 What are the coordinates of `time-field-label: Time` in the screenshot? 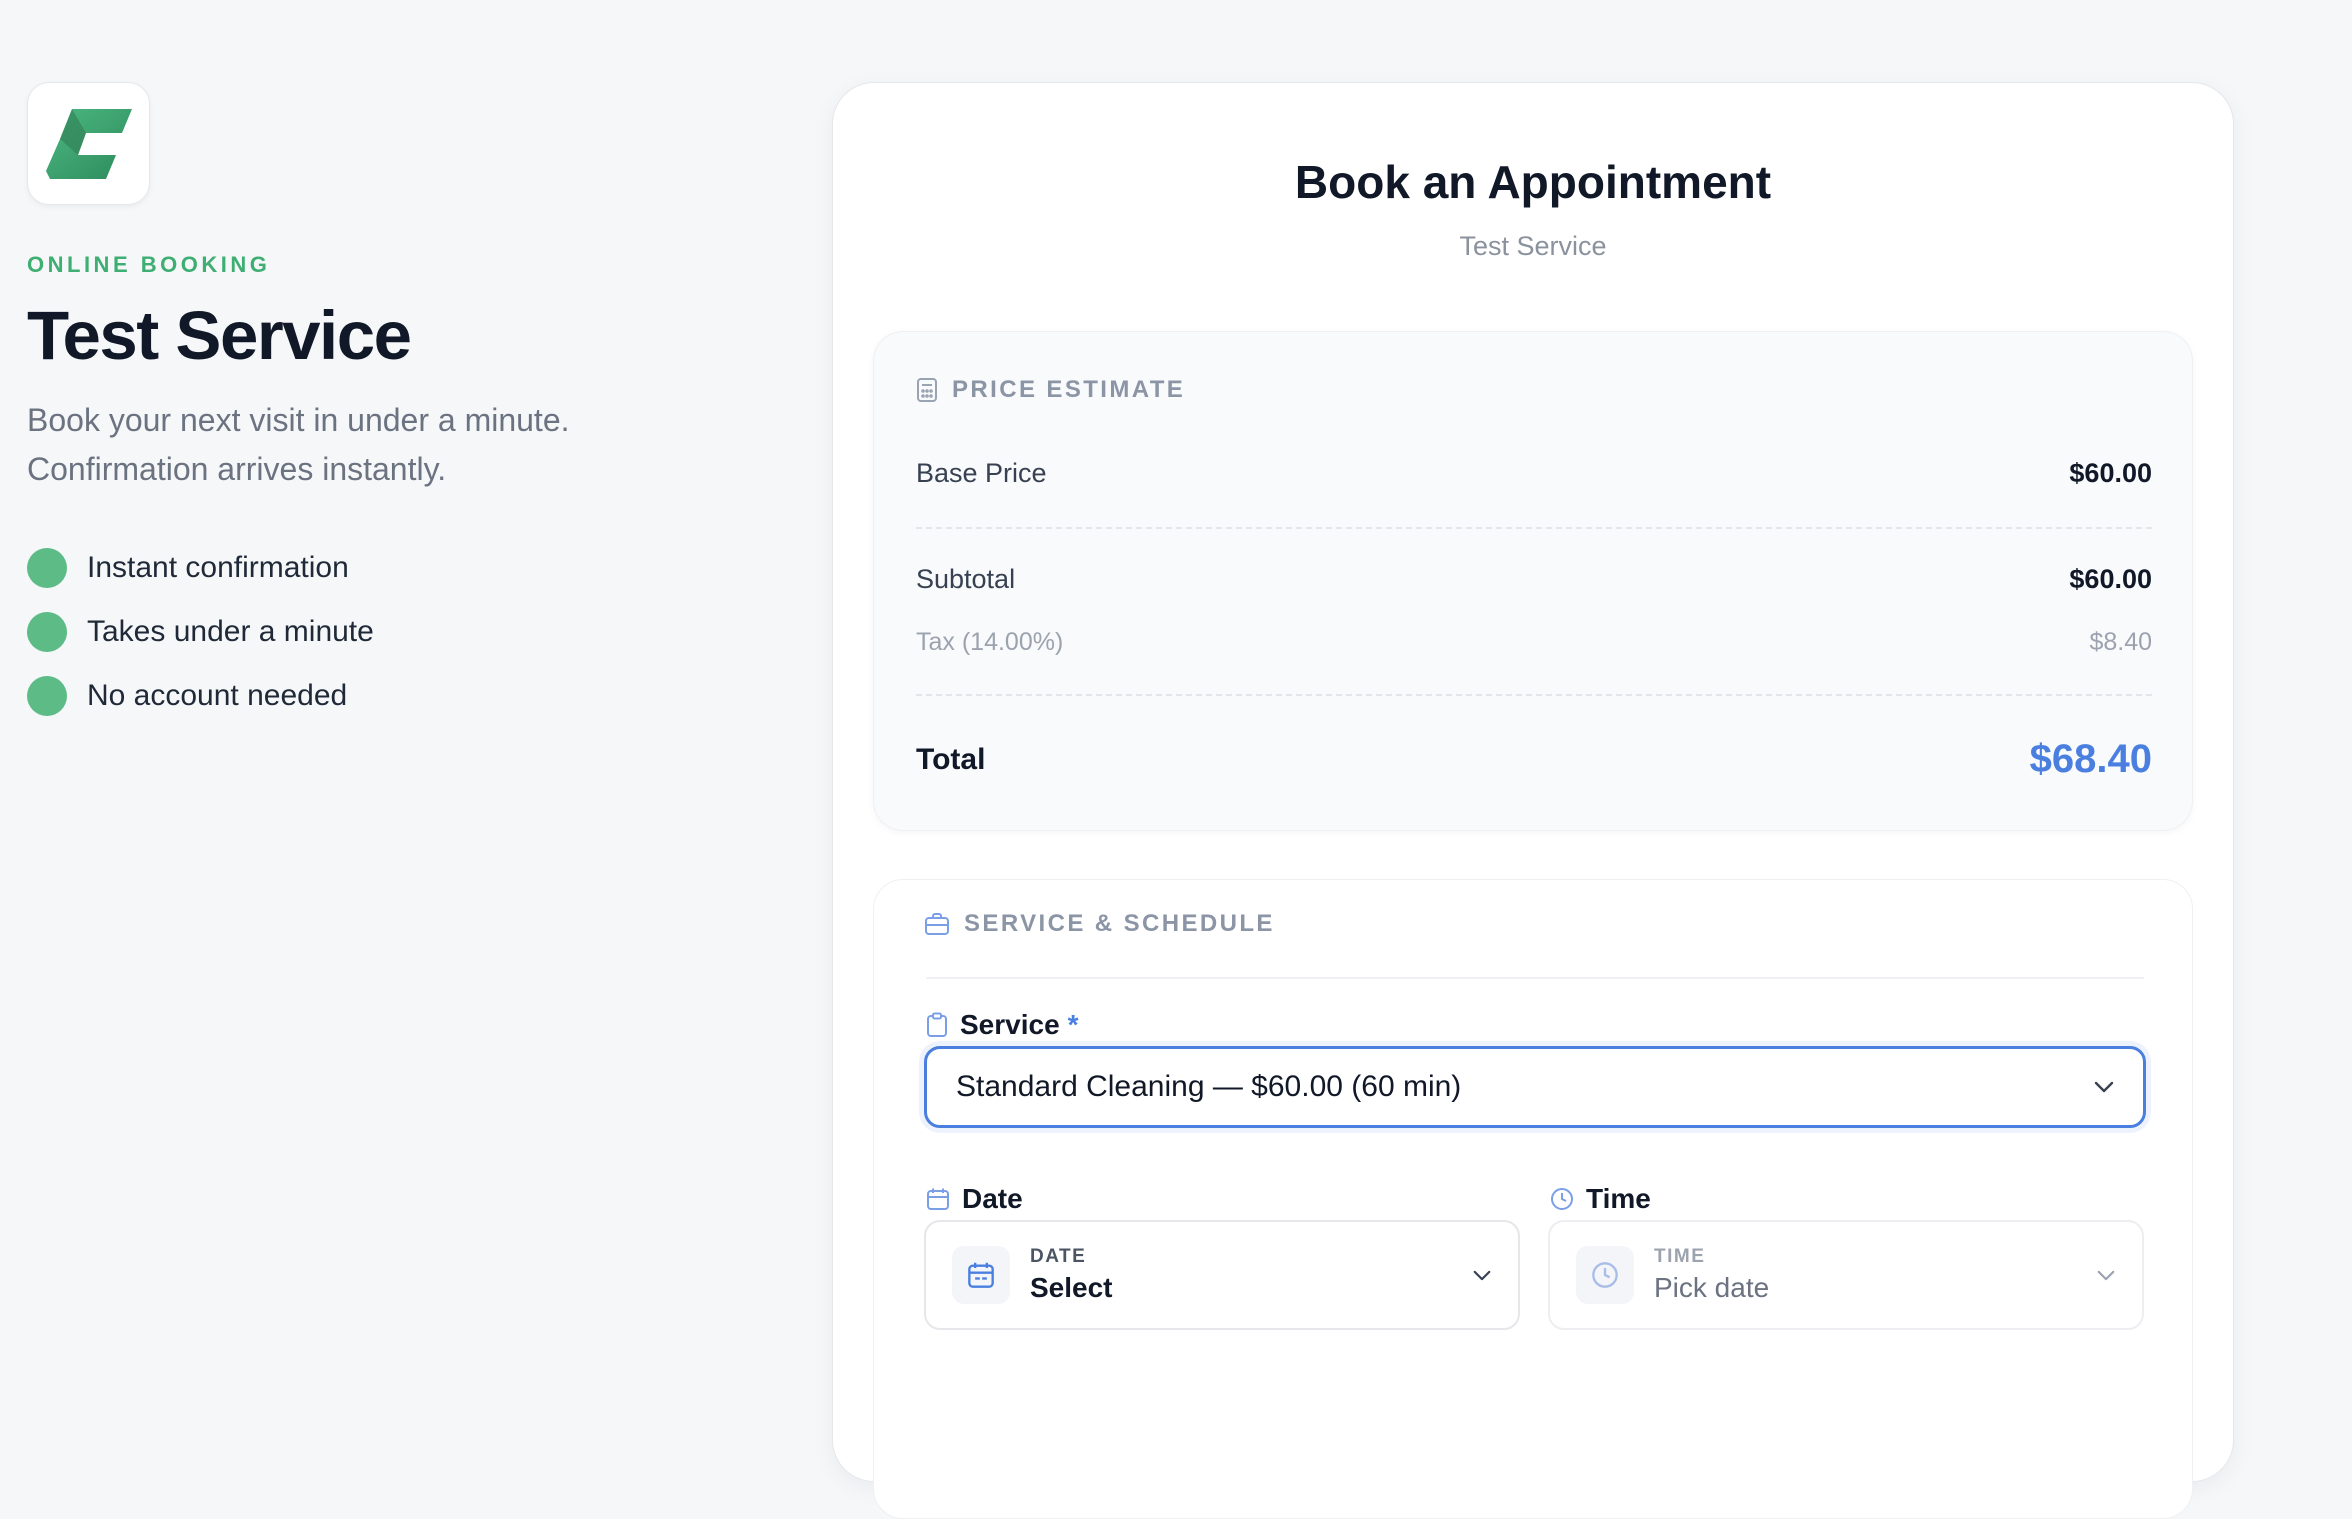 It's located at (1600, 1199).